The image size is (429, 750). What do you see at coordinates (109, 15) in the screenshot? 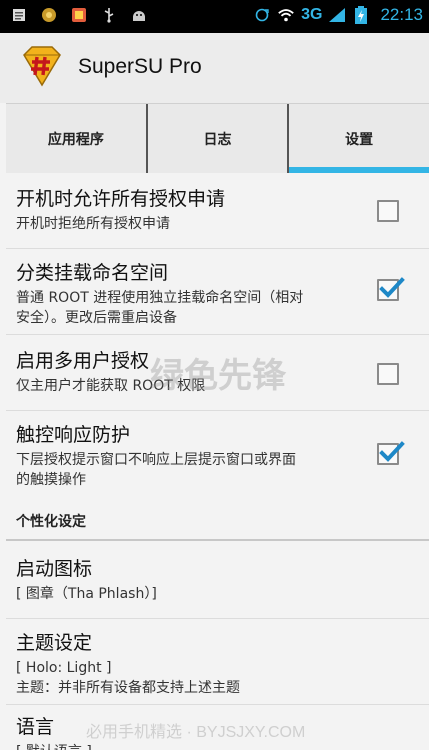
I see `usb-icon` at bounding box center [109, 15].